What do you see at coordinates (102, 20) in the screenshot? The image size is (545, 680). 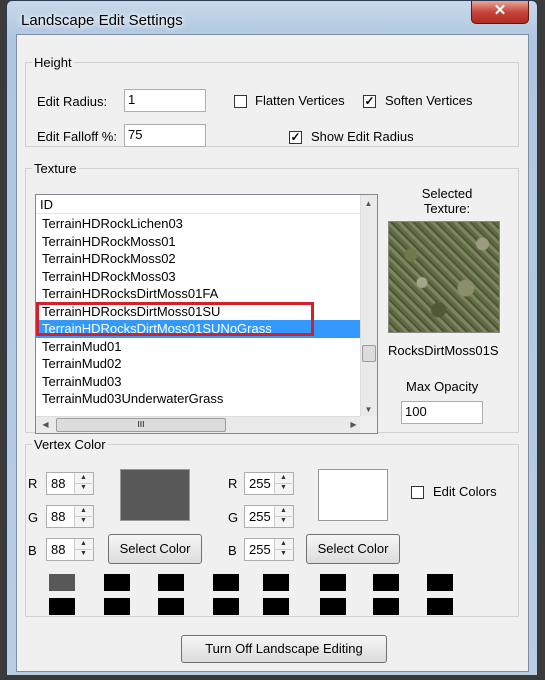 I see `window-title: Landscape Edit Settings` at bounding box center [102, 20].